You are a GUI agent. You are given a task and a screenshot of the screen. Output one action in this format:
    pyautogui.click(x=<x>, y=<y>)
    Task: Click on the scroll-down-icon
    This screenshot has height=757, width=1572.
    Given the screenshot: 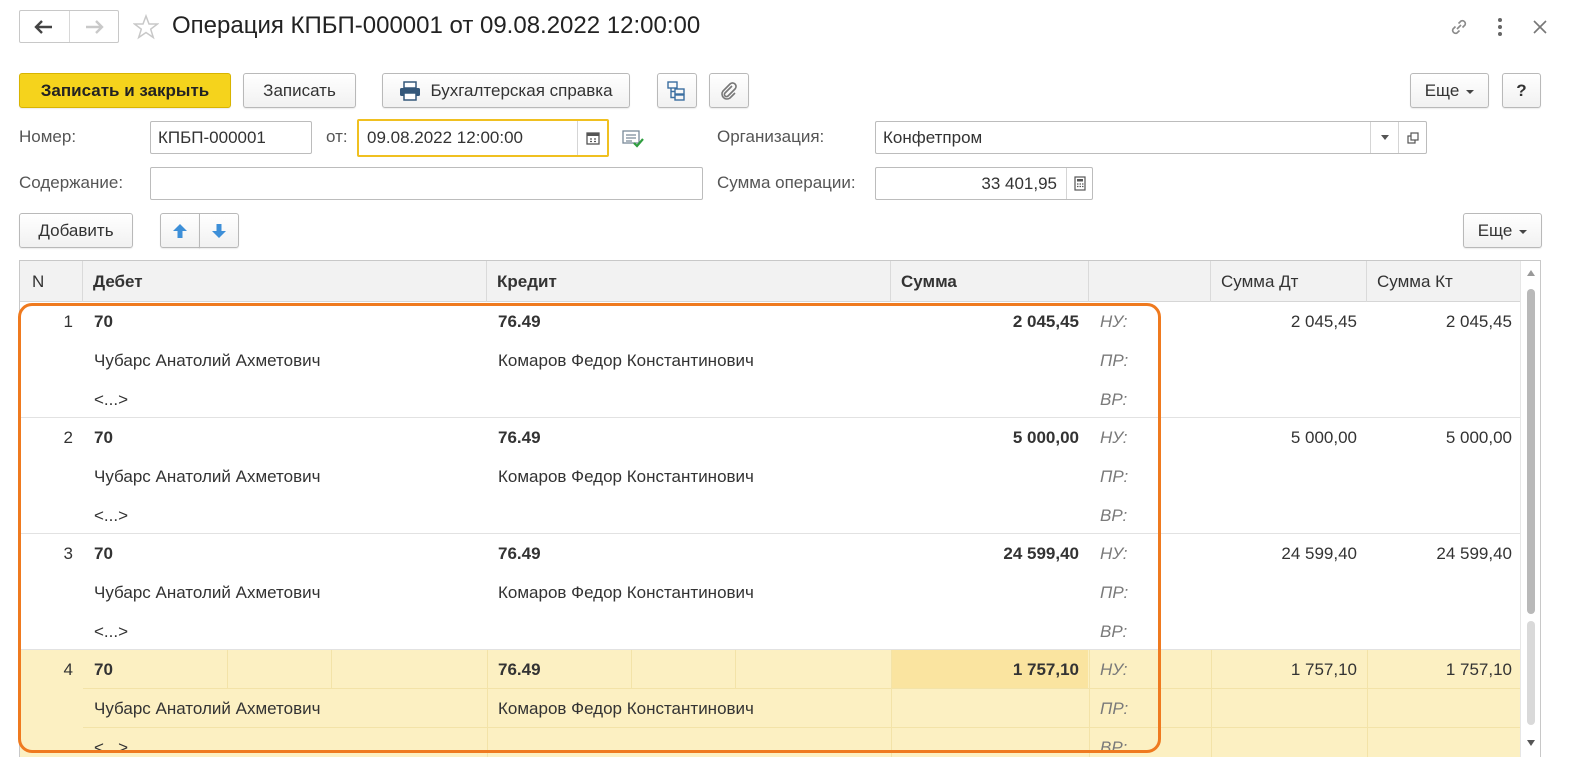 What is the action you would take?
    pyautogui.click(x=1531, y=743)
    